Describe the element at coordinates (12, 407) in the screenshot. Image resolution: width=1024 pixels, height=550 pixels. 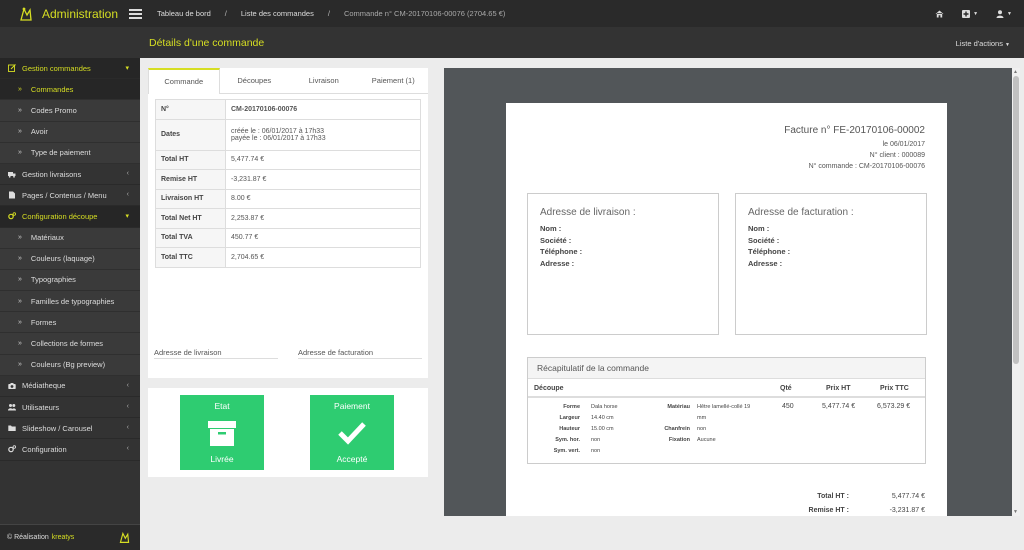
I see `users-icon` at that location.